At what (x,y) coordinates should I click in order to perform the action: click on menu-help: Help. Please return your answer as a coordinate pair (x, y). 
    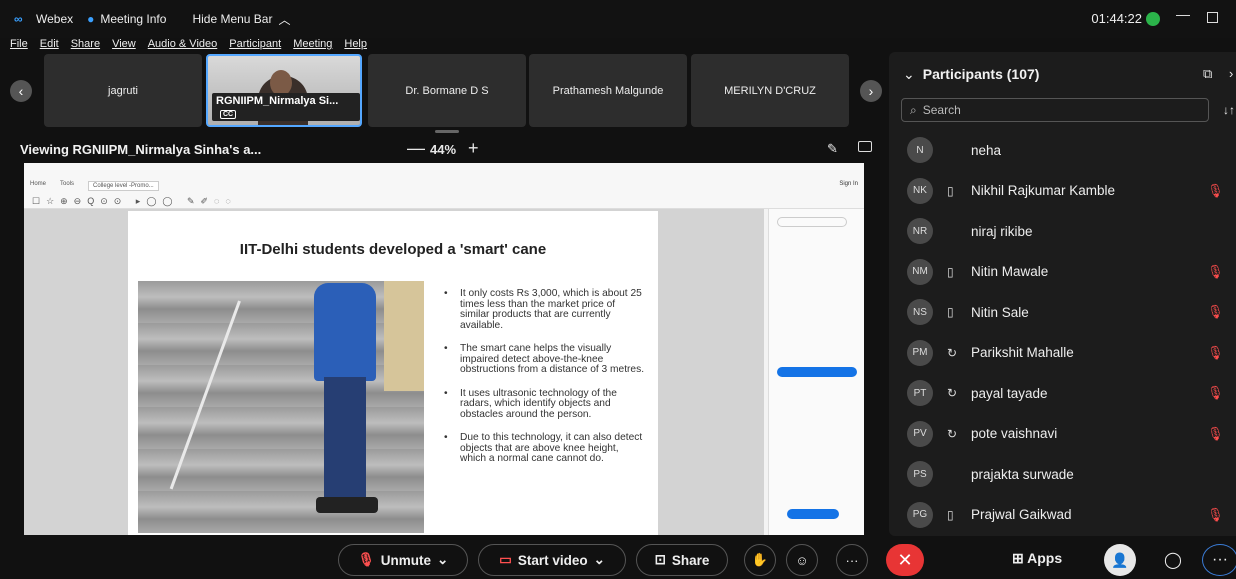
    Looking at the image, I should click on (355, 45).